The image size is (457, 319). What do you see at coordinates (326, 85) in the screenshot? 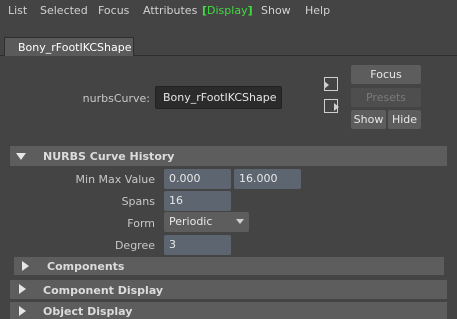
I see `arrow-in-icon` at bounding box center [326, 85].